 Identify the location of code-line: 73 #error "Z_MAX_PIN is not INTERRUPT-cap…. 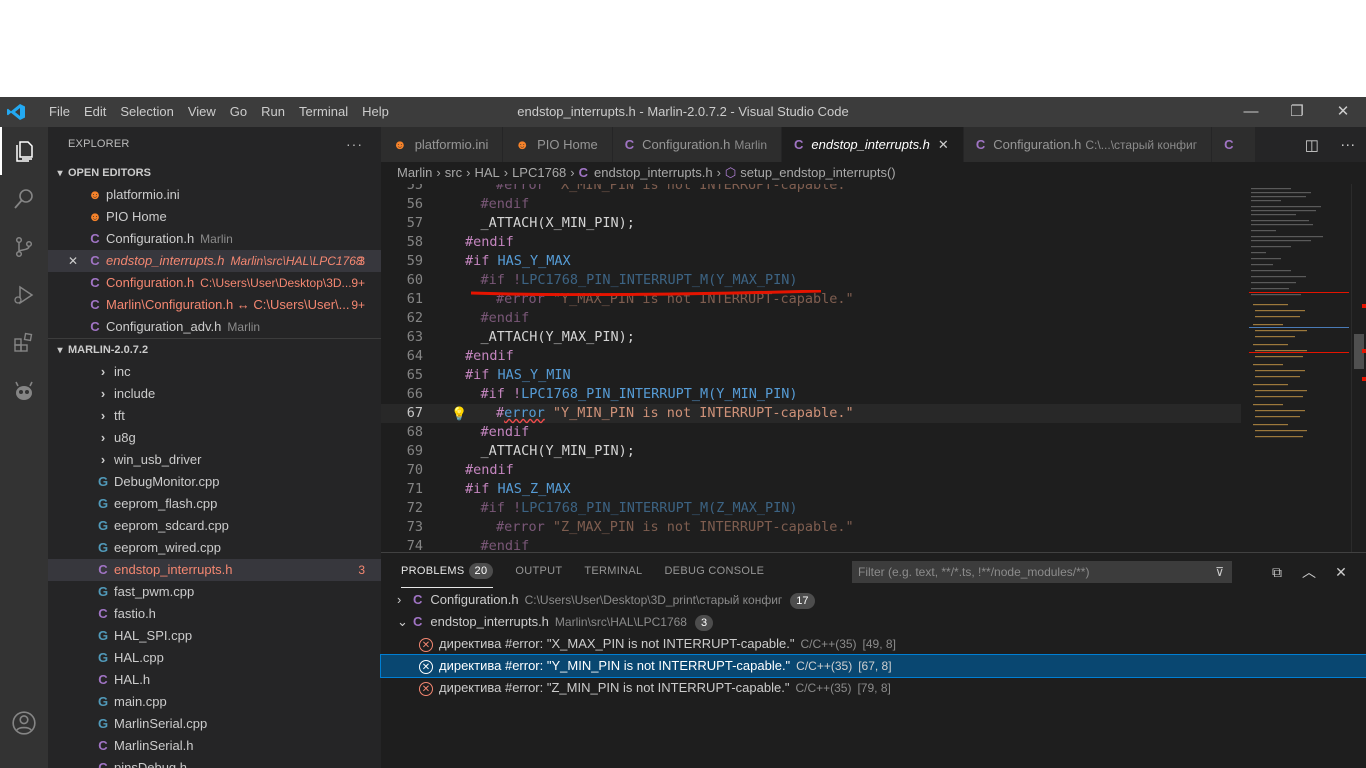
(811, 527).